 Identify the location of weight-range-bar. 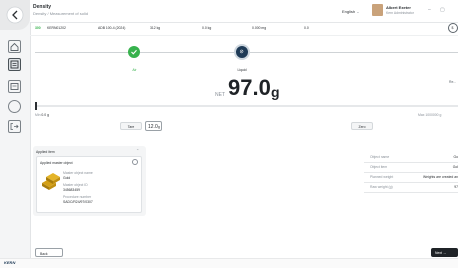
(246, 106).